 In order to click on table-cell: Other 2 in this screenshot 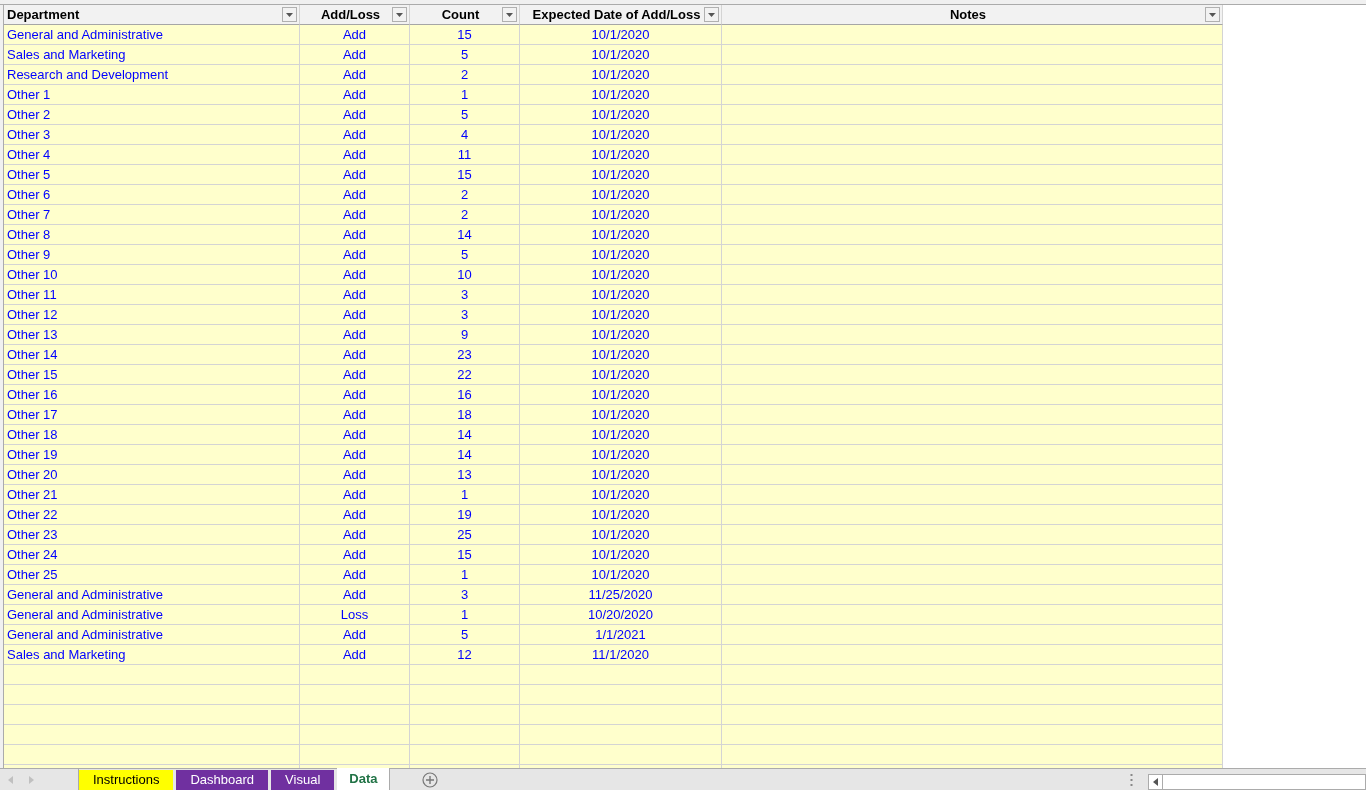, I will do `click(152, 115)`.